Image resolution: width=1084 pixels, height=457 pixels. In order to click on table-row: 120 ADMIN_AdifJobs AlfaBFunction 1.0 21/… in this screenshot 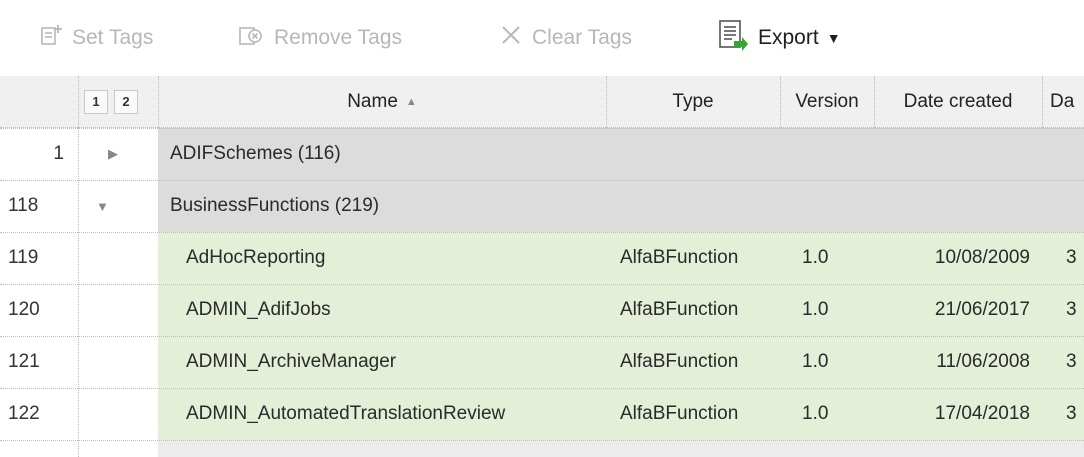, I will do `click(542, 310)`.